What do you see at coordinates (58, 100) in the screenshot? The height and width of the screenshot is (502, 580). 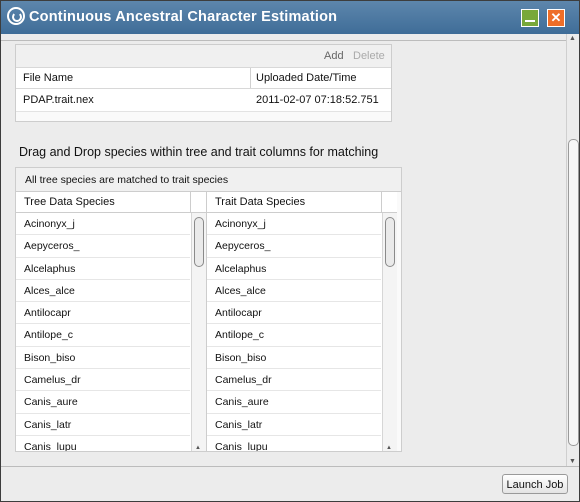 I see `file-name-cell: PDAP.trait.nex` at bounding box center [58, 100].